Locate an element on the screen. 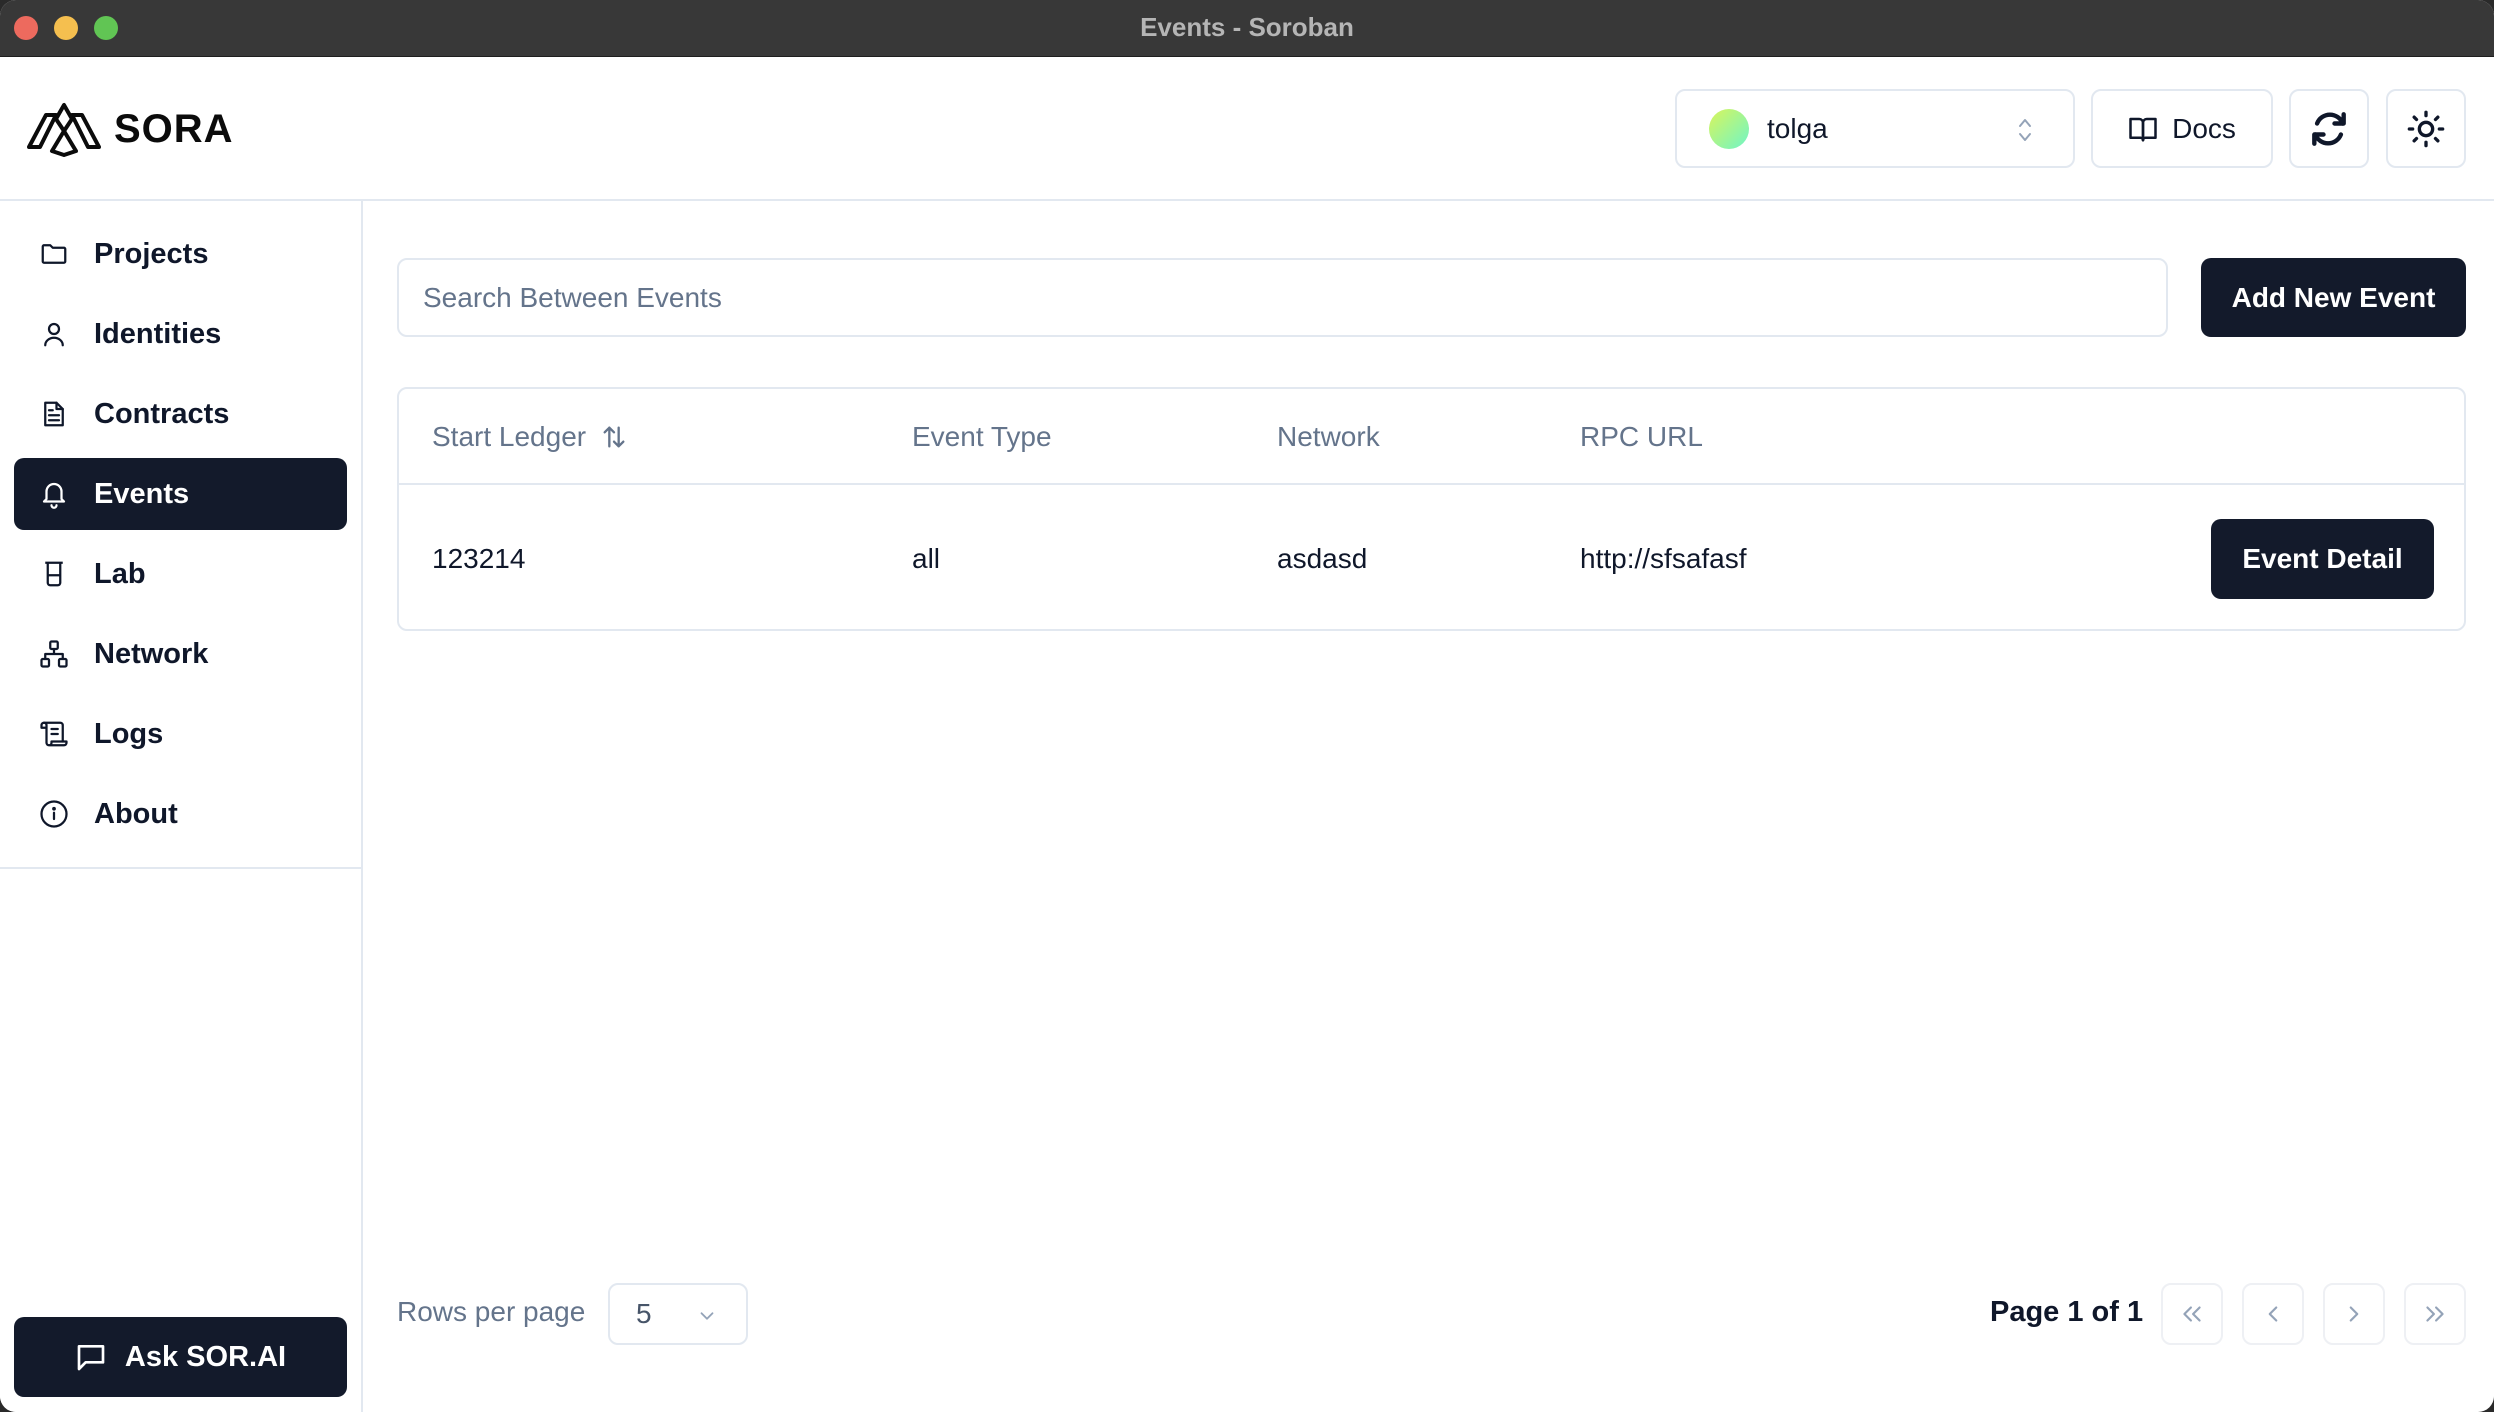 Image resolution: width=2494 pixels, height=1412 pixels. table-header: Start Ledger Event Type Network RPC URL is located at coordinates (1431, 437).